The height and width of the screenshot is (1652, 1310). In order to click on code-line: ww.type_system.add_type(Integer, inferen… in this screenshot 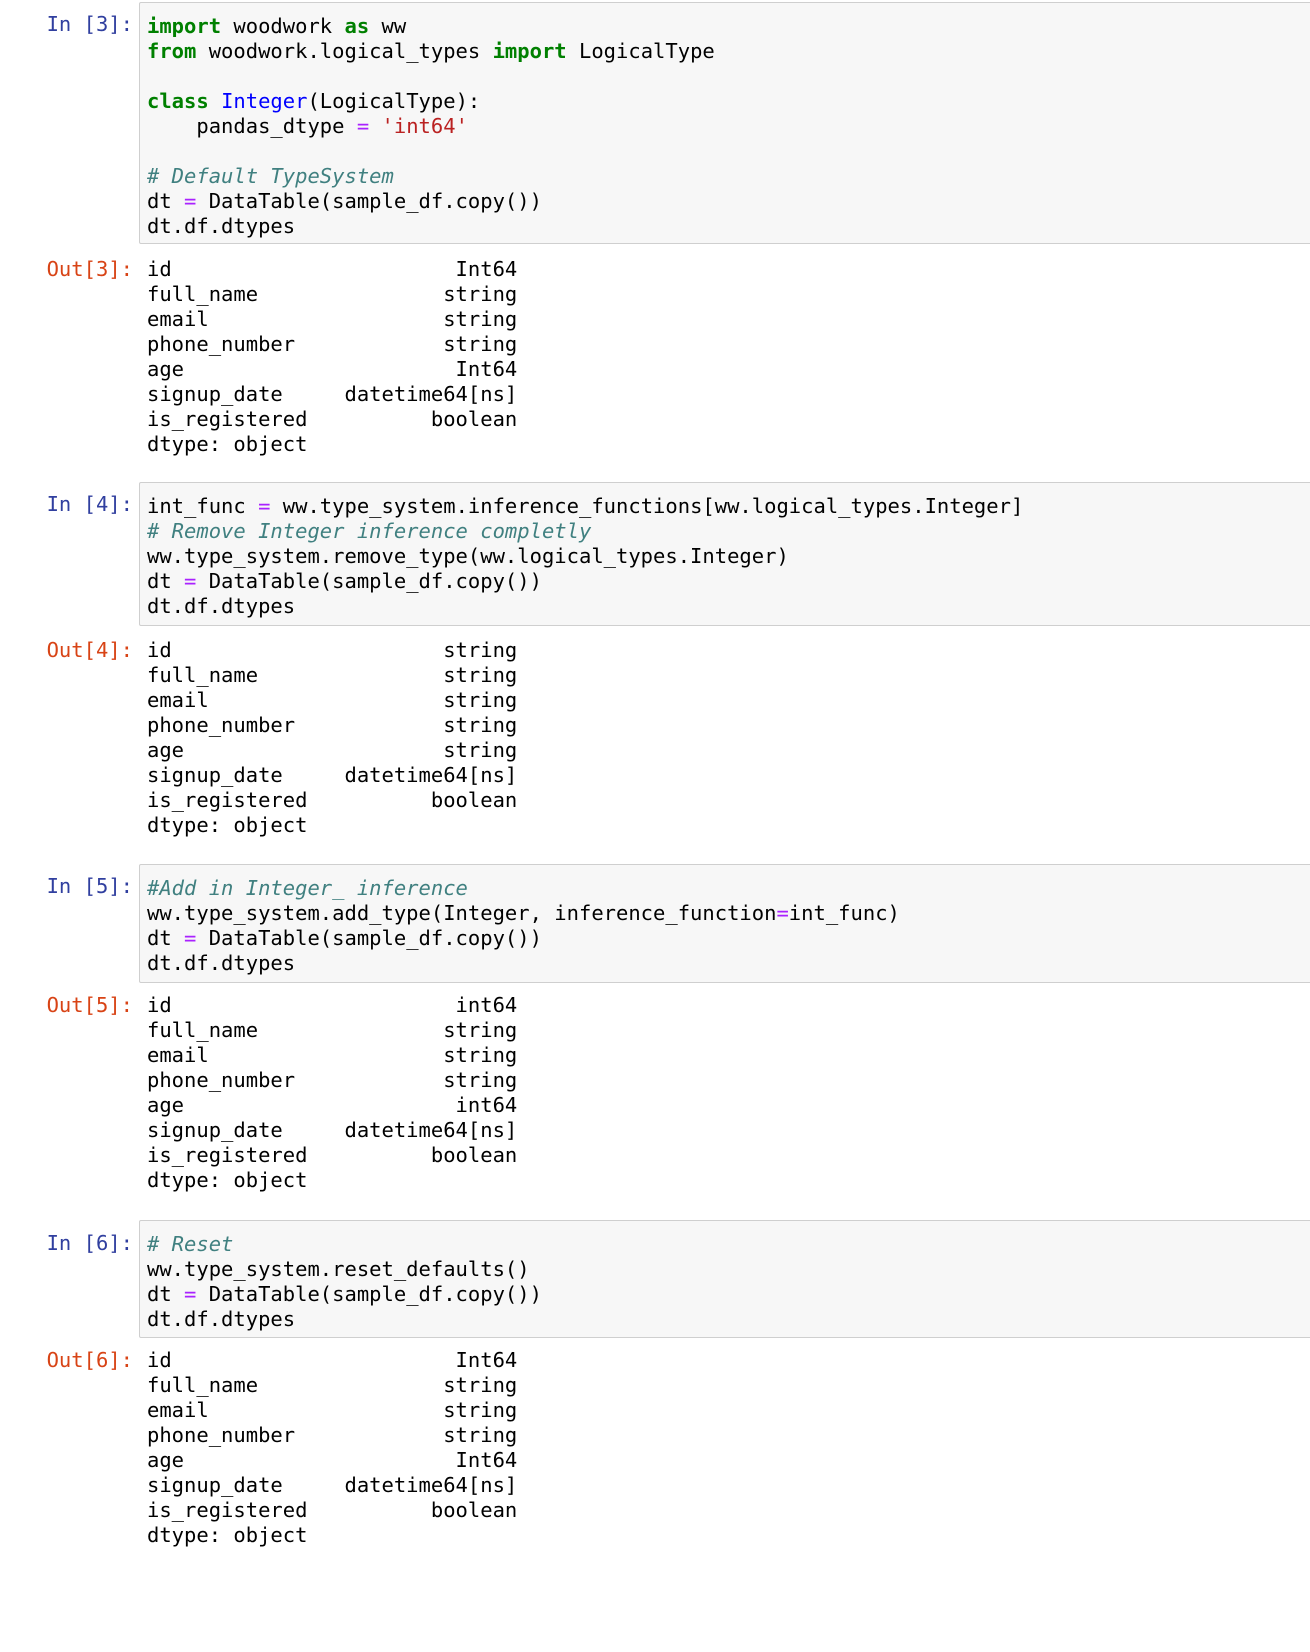, I will do `click(523, 913)`.